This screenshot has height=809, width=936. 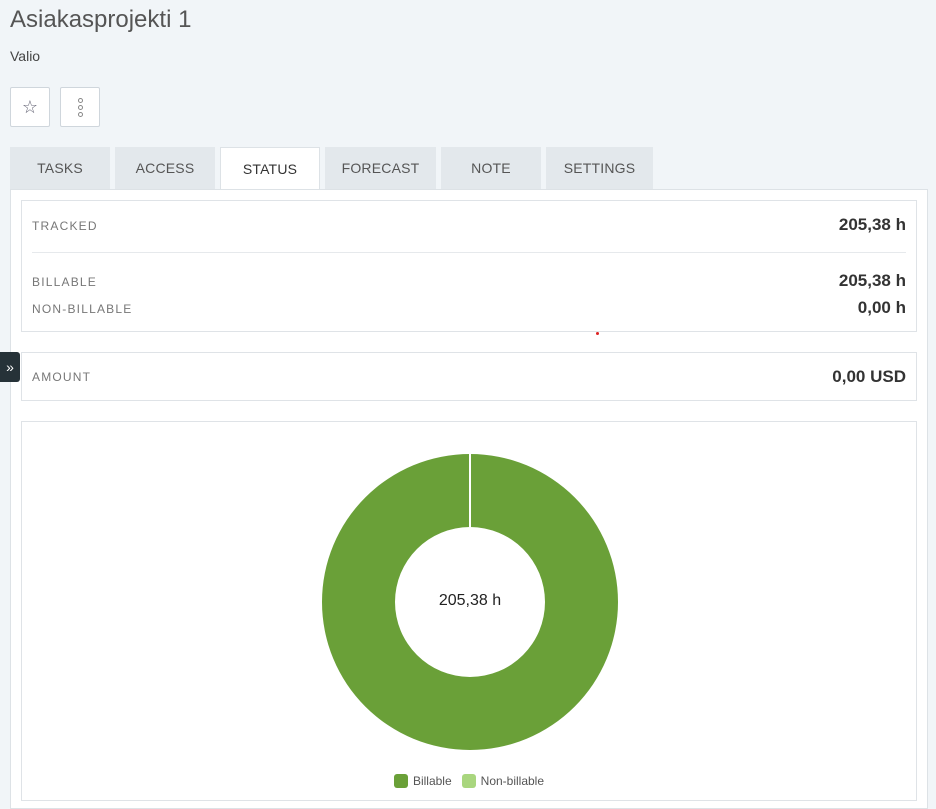 I want to click on amount-label: AMOUNT, so click(x=62, y=377).